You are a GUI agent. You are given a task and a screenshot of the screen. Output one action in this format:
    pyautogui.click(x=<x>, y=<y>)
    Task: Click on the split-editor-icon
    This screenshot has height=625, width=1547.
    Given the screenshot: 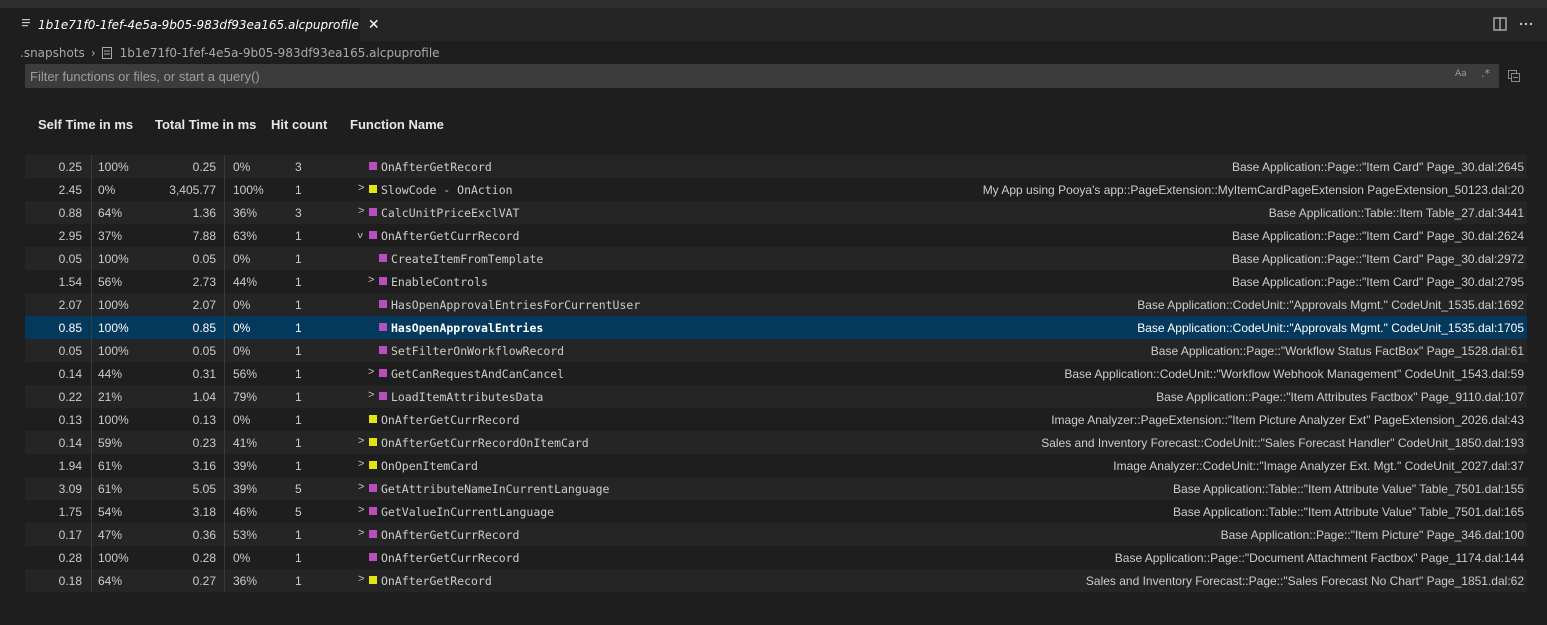 What is the action you would take?
    pyautogui.click(x=1500, y=26)
    